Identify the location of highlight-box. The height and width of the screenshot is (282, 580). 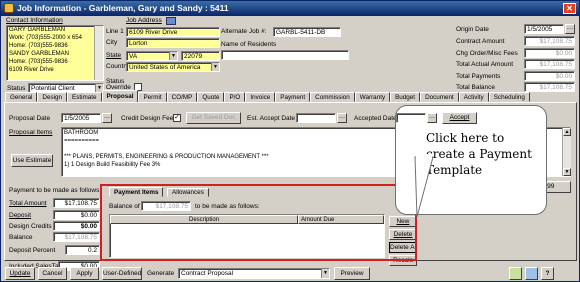
(258, 222).